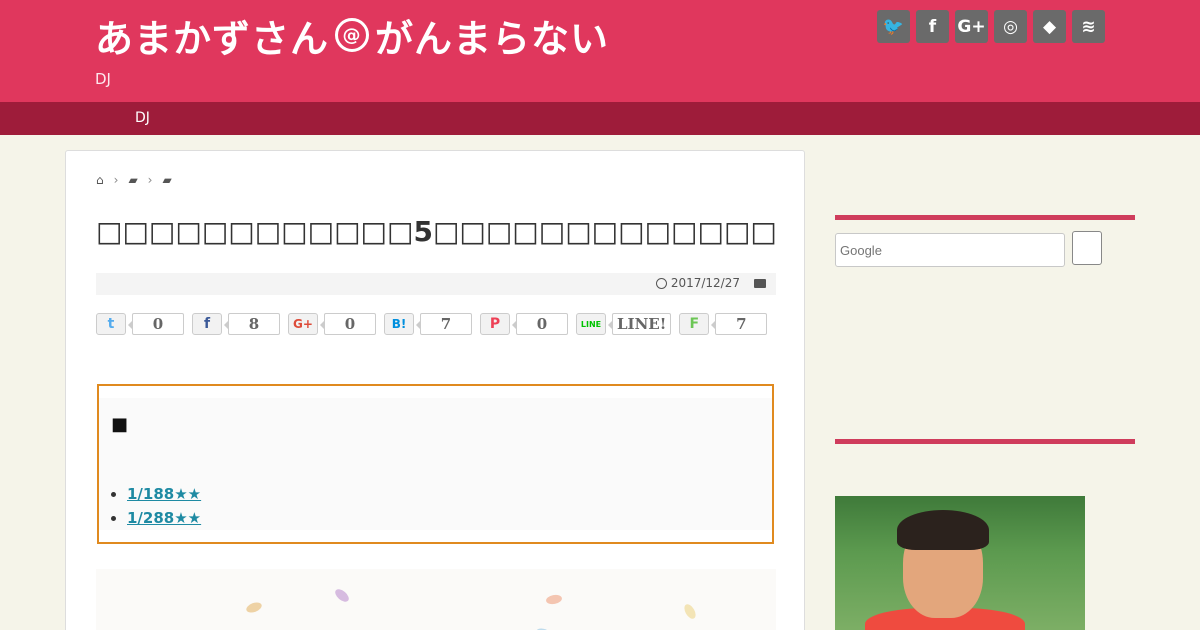 This screenshot has height=630, width=1200. What do you see at coordinates (760, 283) in the screenshot?
I see `category-folder-icon` at bounding box center [760, 283].